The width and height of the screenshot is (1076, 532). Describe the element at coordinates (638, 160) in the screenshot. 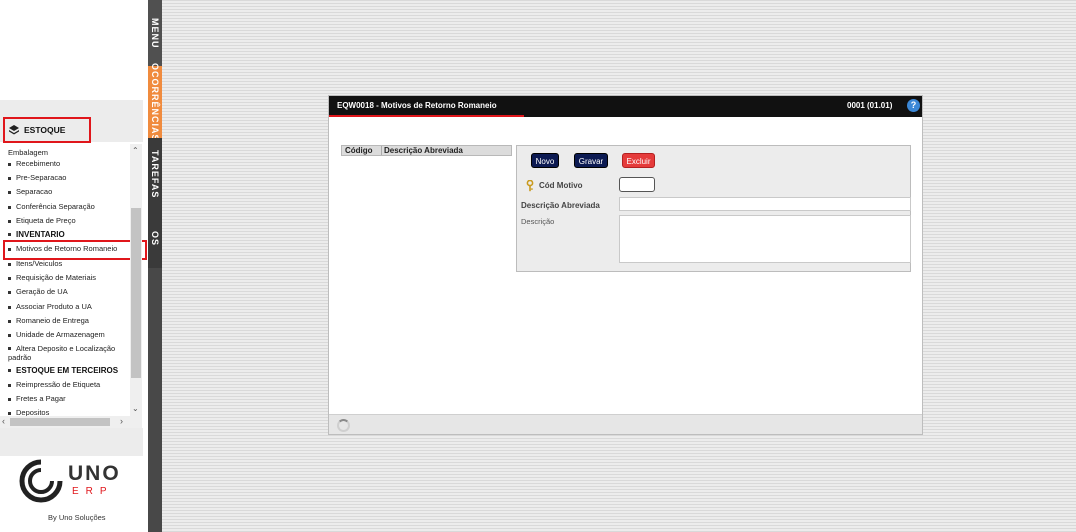

I see `excluir-button: Excluir` at that location.